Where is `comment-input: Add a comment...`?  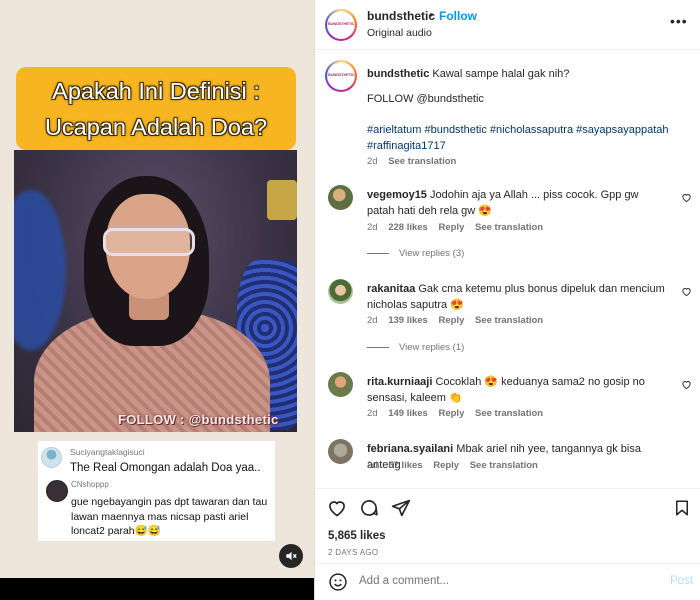
comment-input: Add a comment... is located at coordinates (404, 581).